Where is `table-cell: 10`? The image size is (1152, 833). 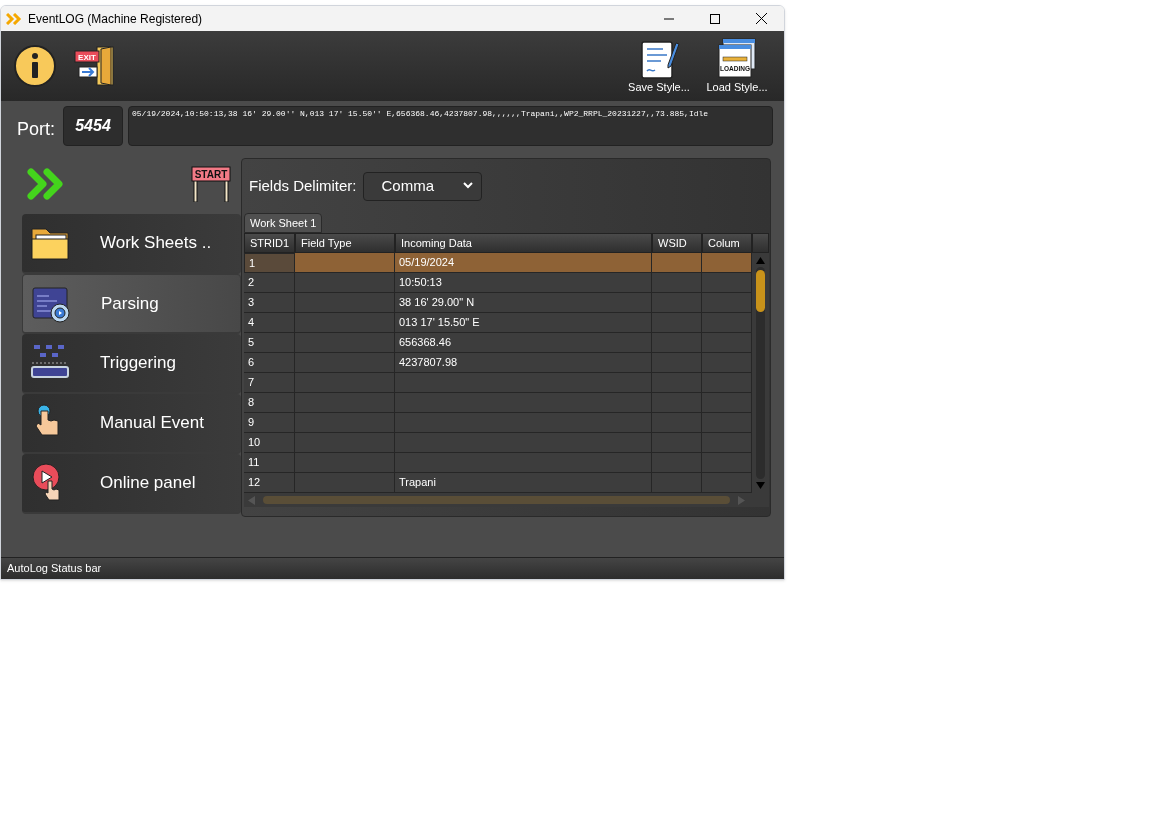 table-cell: 10 is located at coordinates (269, 443).